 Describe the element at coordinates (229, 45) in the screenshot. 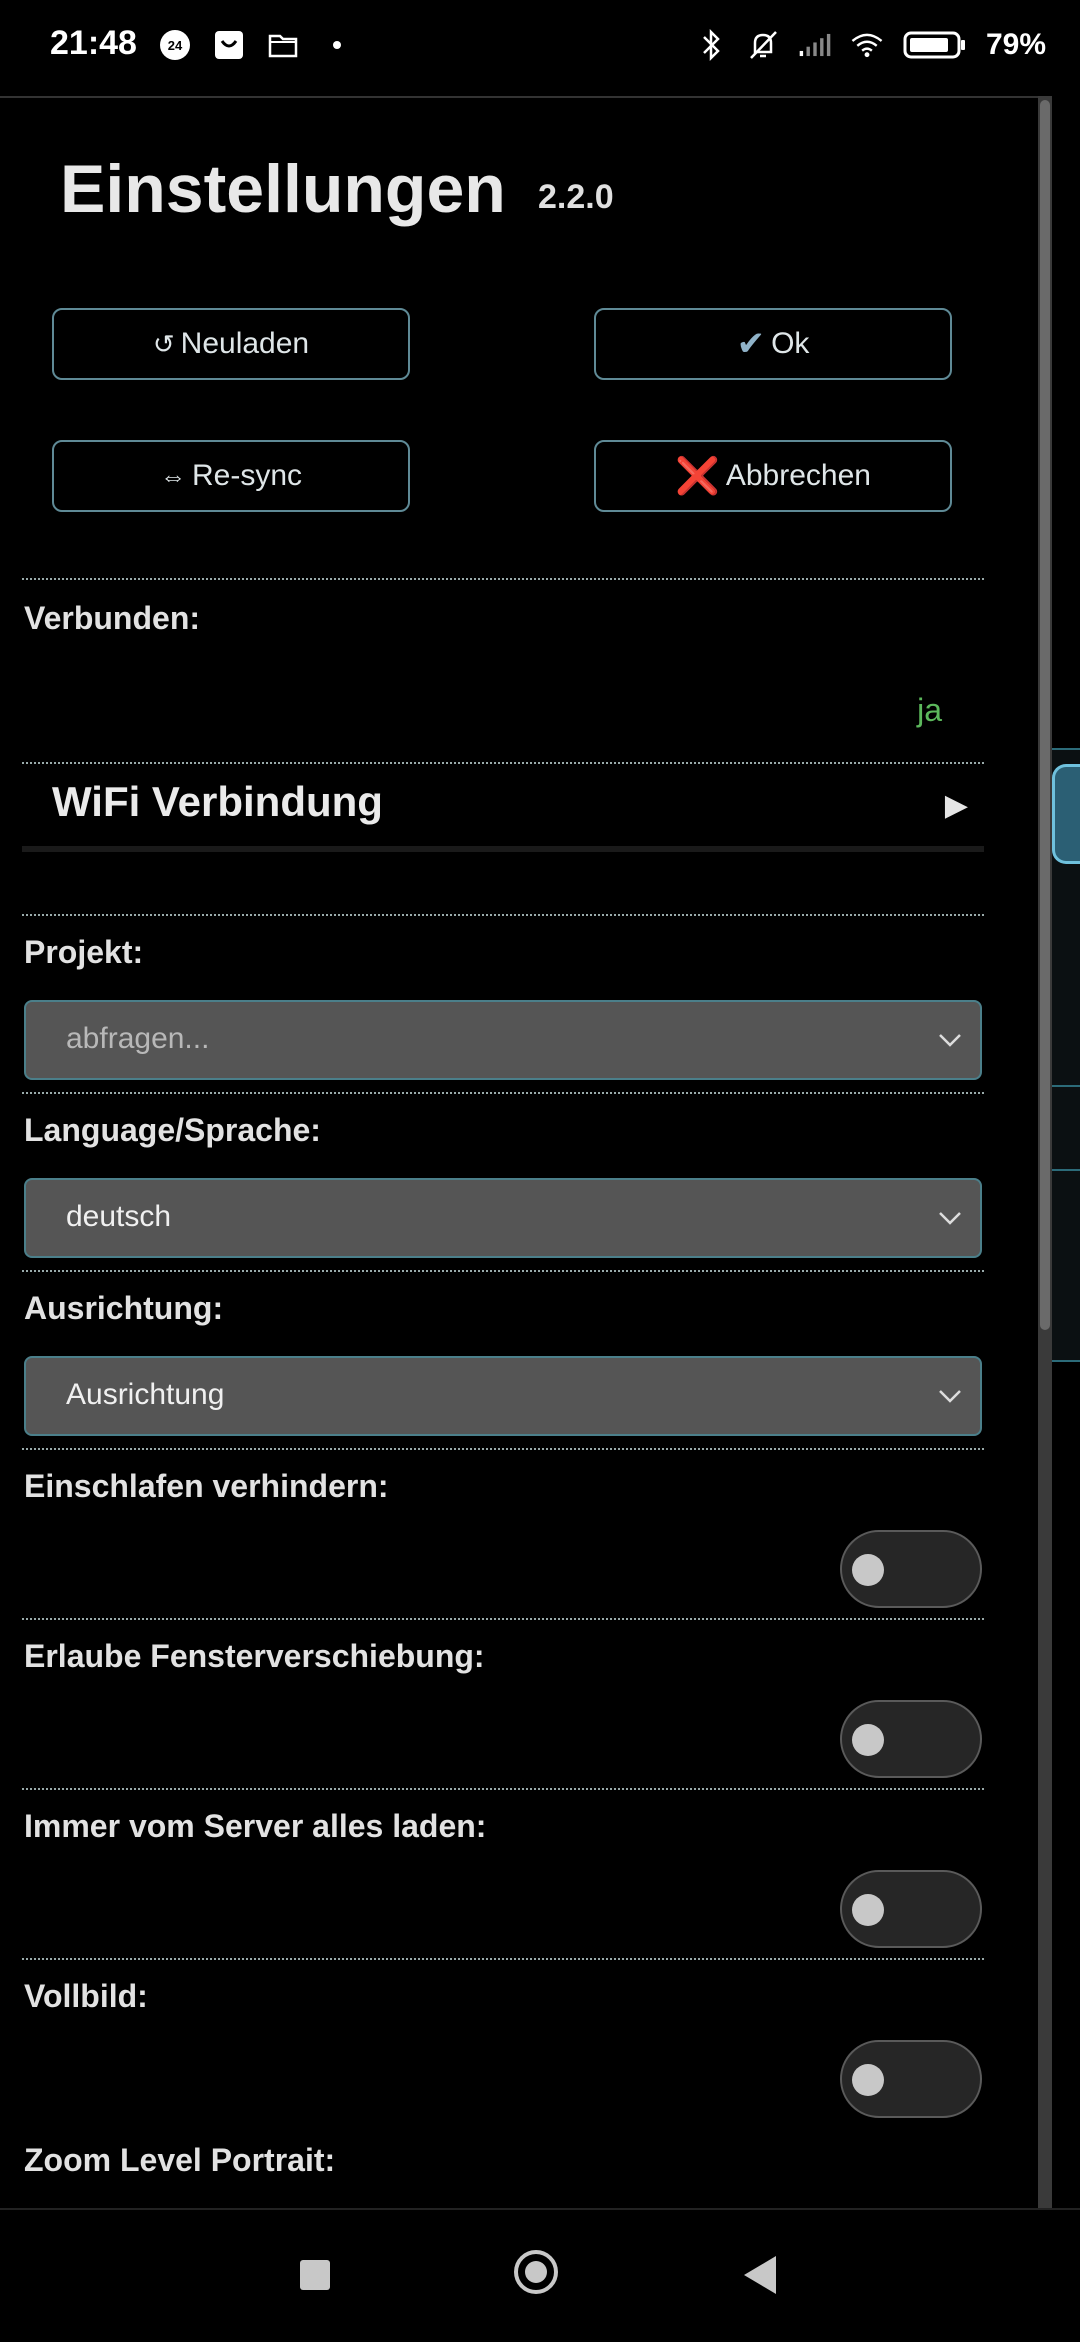

I see `shopping-bag-icon` at that location.